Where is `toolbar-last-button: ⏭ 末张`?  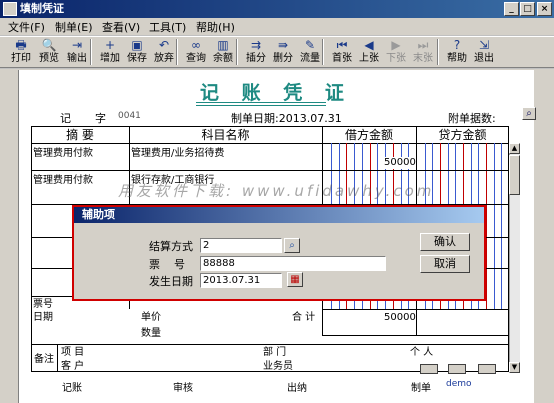 toolbar-last-button: ⏭ 末张 is located at coordinates (423, 52).